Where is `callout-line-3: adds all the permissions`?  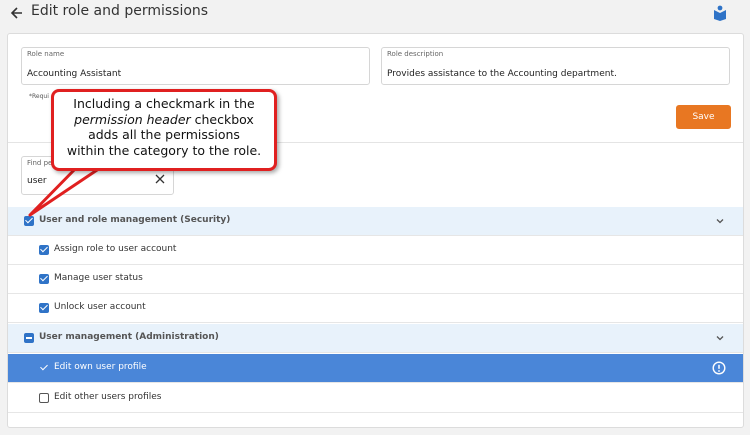
callout-line-3: adds all the permissions is located at coordinates (164, 134).